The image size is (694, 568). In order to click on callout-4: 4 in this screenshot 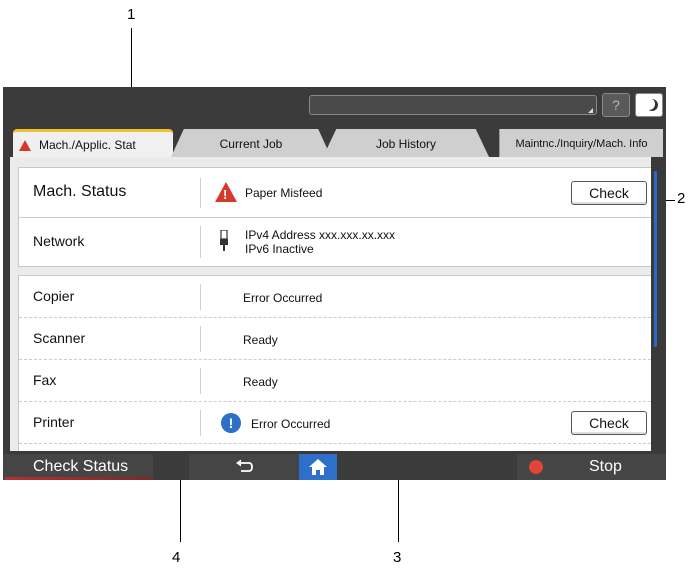, I will do `click(176, 557)`.